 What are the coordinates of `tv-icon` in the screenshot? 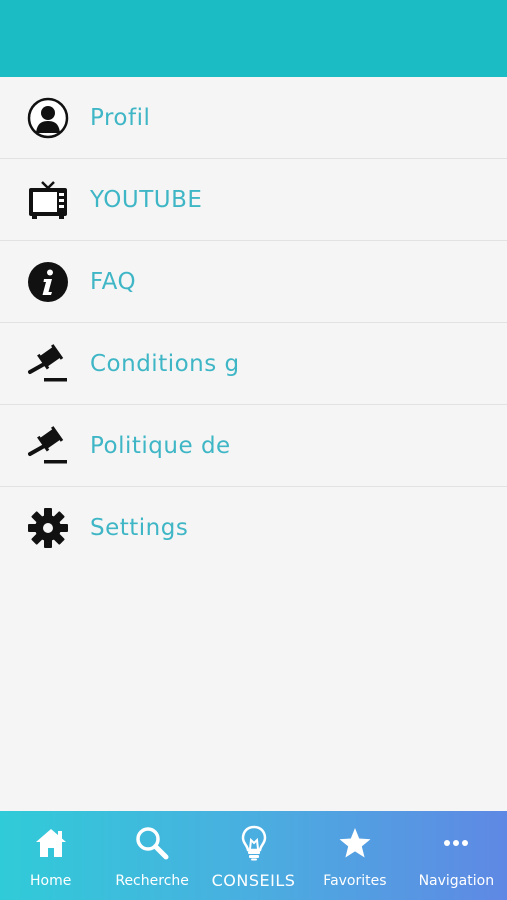 It's located at (48, 200).